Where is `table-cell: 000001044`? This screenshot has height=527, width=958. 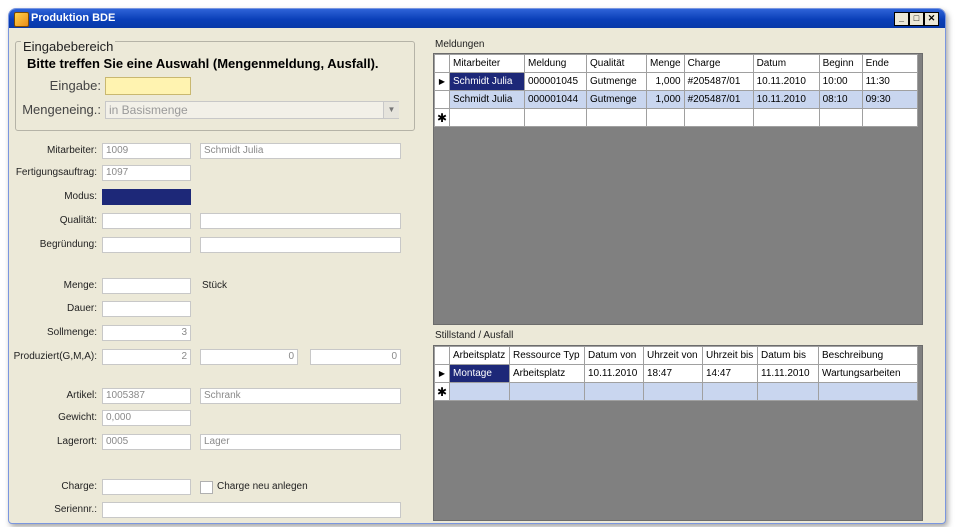
table-cell: 000001044 is located at coordinates (555, 99).